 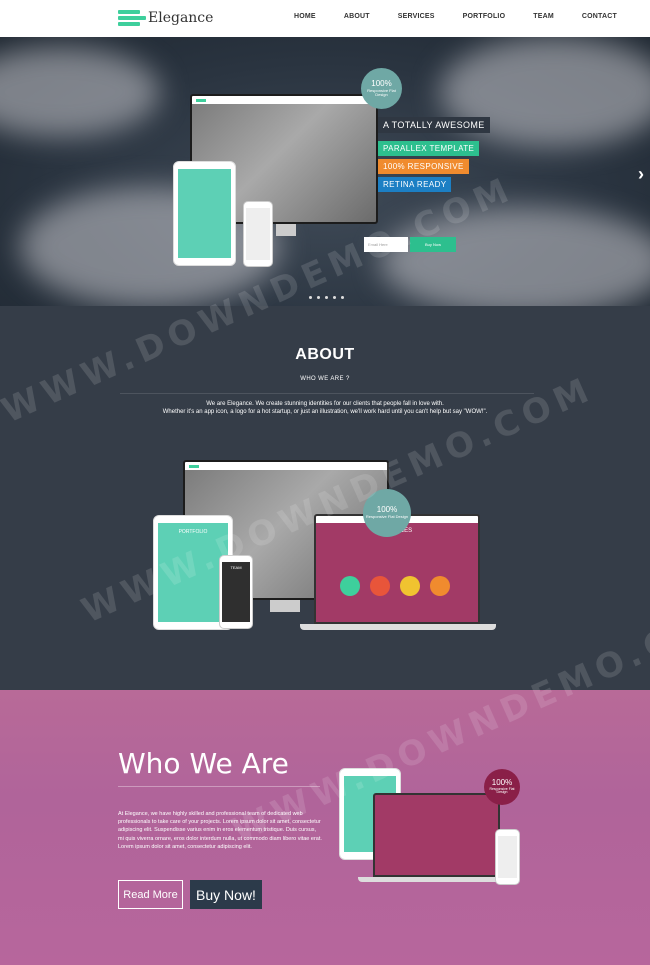 I want to click on who-title: Who We Are, so click(x=203, y=763).